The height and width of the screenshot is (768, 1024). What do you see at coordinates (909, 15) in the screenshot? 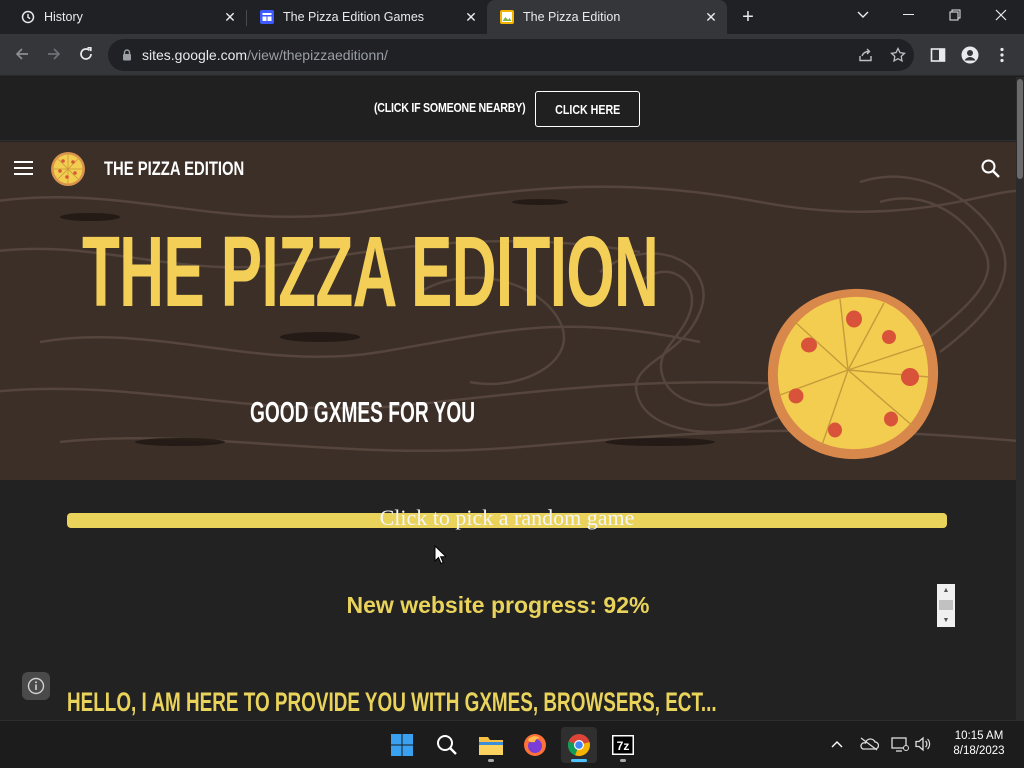
I see `minimize-button` at bounding box center [909, 15].